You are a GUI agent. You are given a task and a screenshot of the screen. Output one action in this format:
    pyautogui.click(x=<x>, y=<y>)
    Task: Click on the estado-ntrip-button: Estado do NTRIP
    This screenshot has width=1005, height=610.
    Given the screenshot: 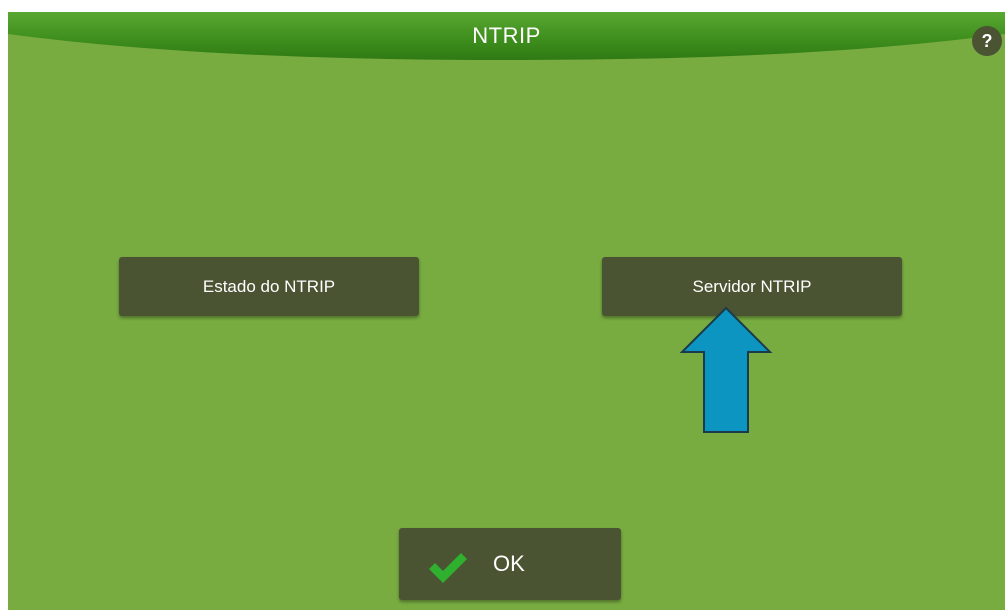 What is the action you would take?
    pyautogui.click(x=269, y=286)
    